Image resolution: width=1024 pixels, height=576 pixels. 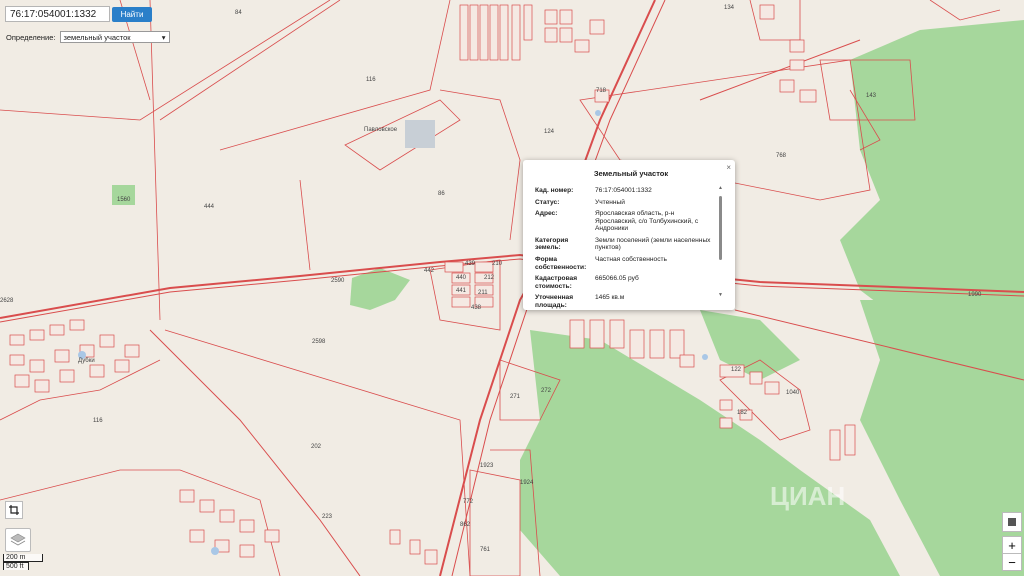 What do you see at coordinates (1012, 545) in the screenshot?
I see `zoom-in-button: +` at bounding box center [1012, 545].